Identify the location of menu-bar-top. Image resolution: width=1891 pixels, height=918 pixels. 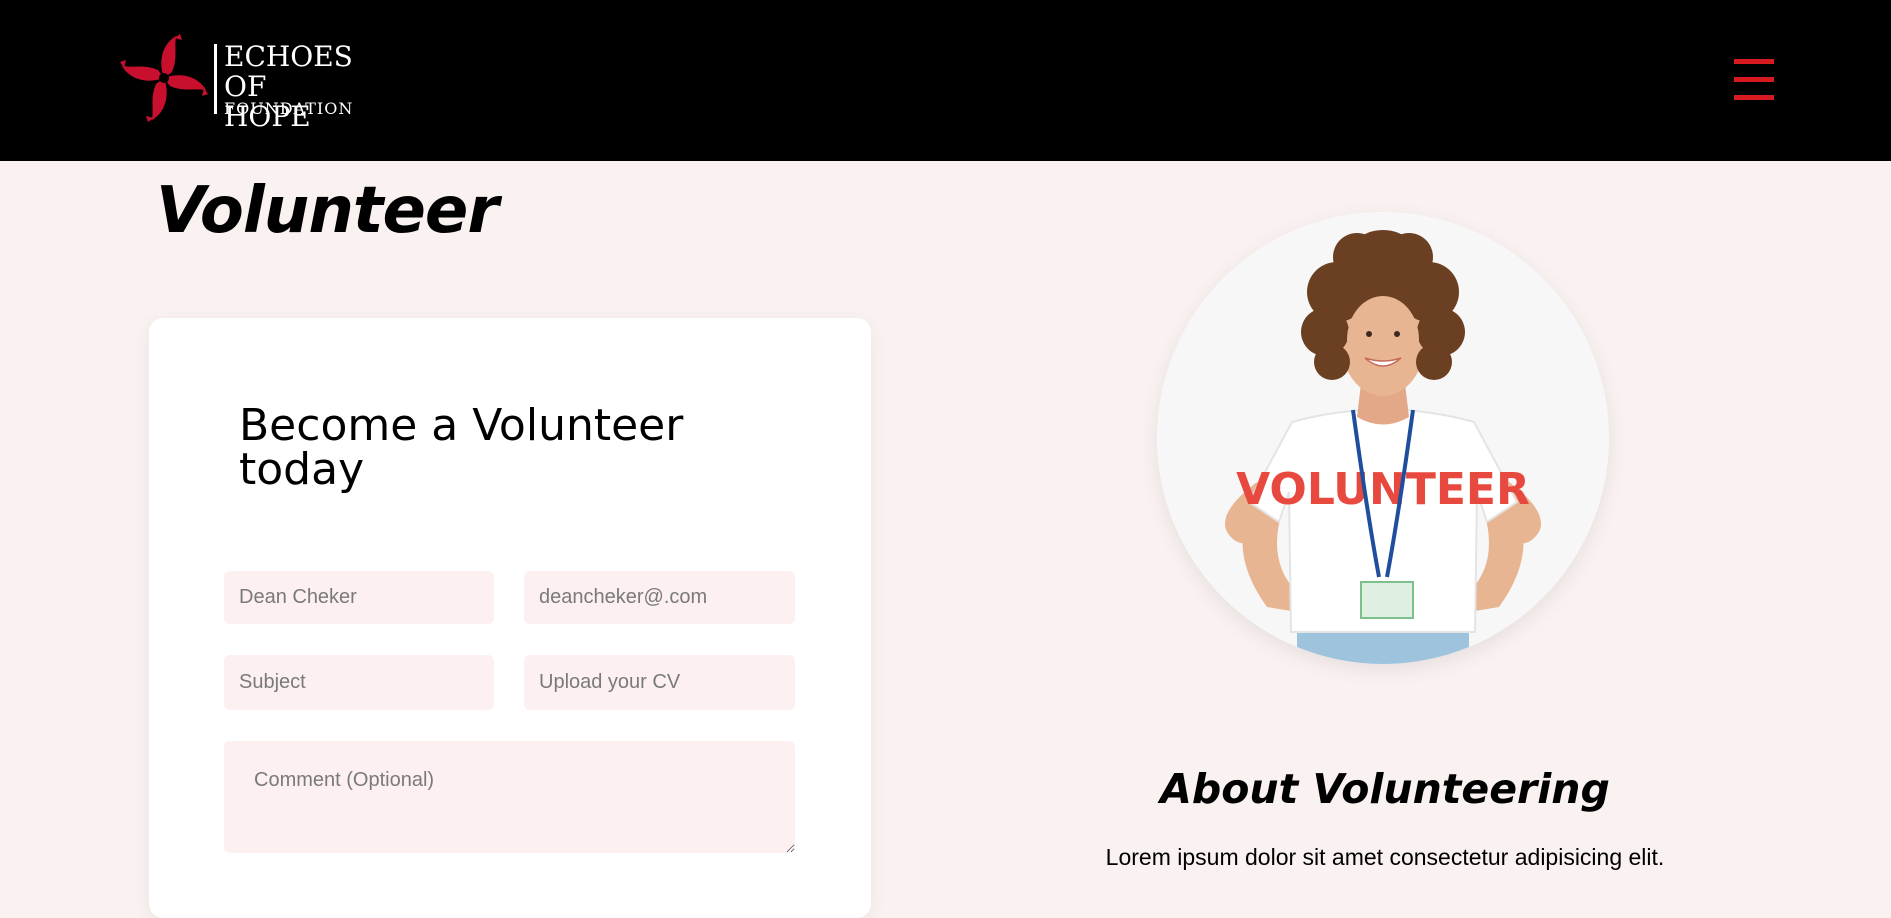
(1754, 61).